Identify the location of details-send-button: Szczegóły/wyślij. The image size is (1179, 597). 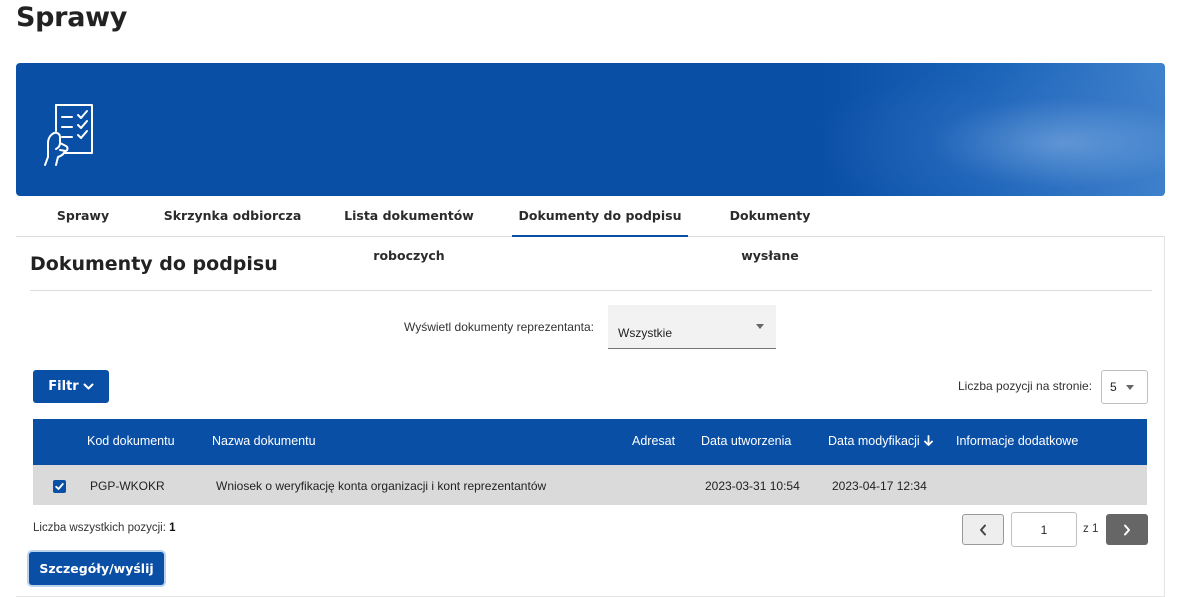
(96, 568).